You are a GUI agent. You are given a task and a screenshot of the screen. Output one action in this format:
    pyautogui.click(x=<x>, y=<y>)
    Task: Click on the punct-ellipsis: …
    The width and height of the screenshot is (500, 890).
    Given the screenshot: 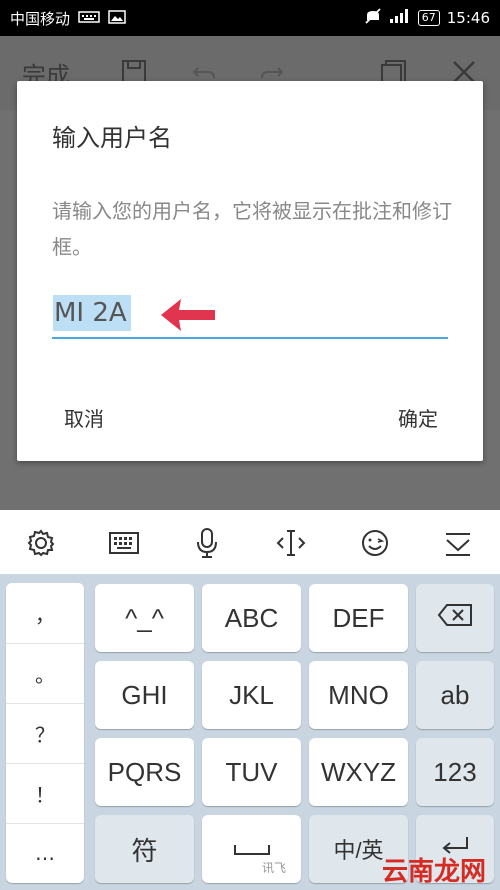 What is the action you would take?
    pyautogui.click(x=45, y=853)
    